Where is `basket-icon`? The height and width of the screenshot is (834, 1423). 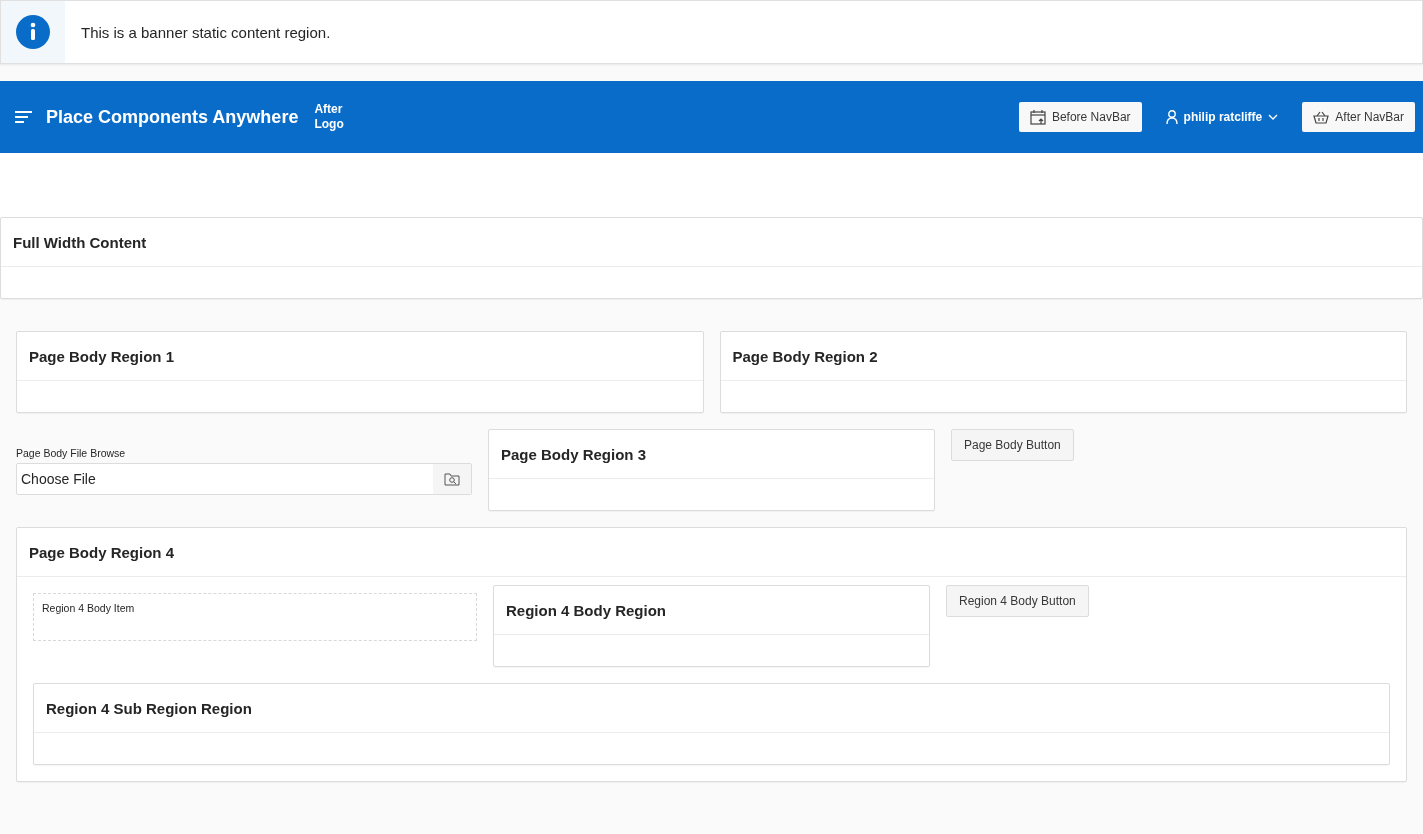 basket-icon is located at coordinates (1321, 117).